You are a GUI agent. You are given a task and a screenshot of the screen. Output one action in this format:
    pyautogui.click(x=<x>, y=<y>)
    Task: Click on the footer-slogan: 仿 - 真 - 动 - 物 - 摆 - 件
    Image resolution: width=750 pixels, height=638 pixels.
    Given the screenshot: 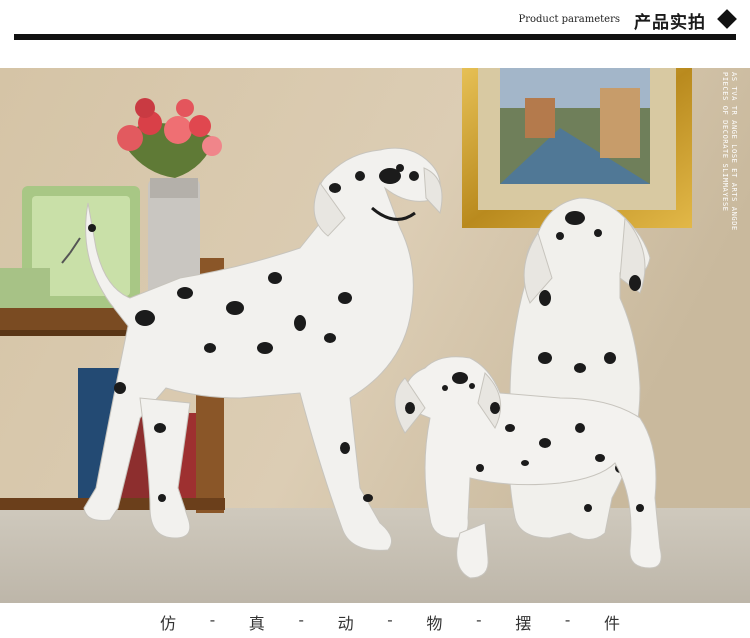 What is the action you would take?
    pyautogui.click(x=375, y=621)
    